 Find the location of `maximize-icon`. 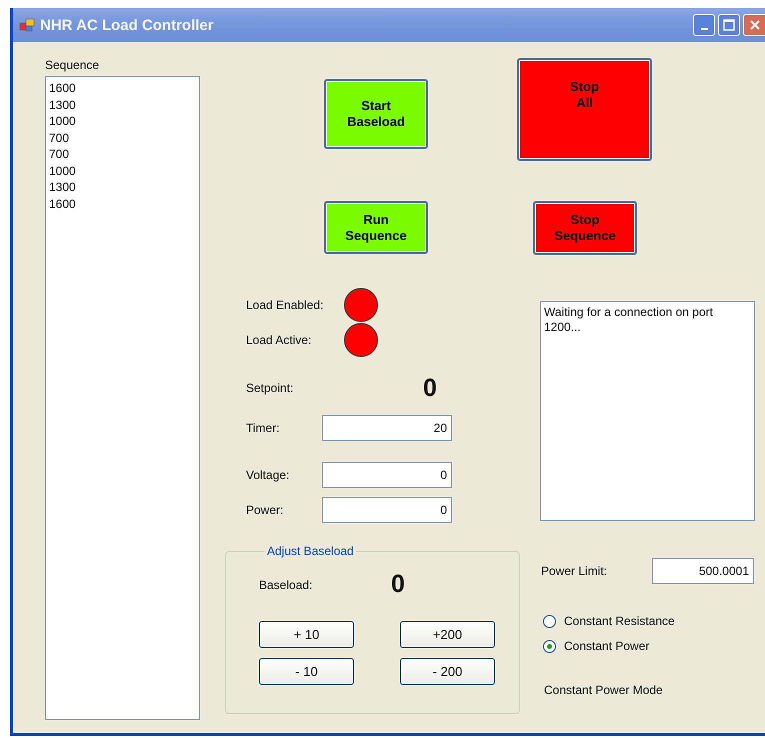

maximize-icon is located at coordinates (729, 25).